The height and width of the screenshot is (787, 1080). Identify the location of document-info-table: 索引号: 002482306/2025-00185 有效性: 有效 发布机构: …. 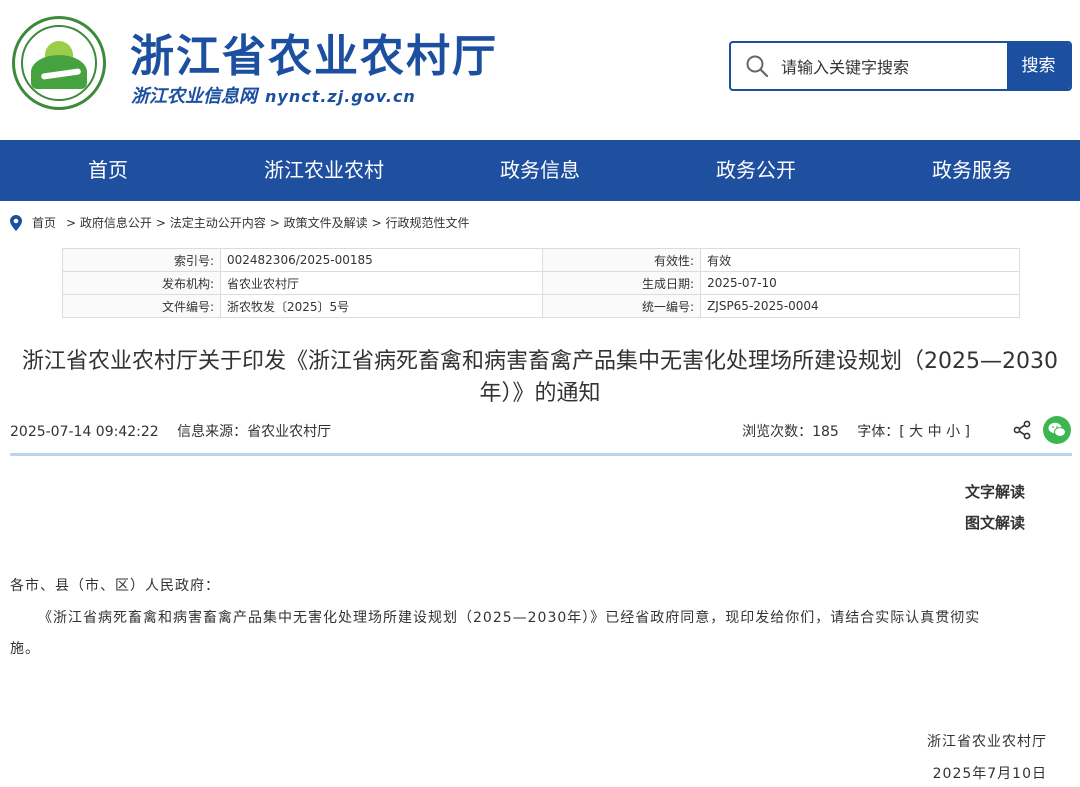
(541, 283).